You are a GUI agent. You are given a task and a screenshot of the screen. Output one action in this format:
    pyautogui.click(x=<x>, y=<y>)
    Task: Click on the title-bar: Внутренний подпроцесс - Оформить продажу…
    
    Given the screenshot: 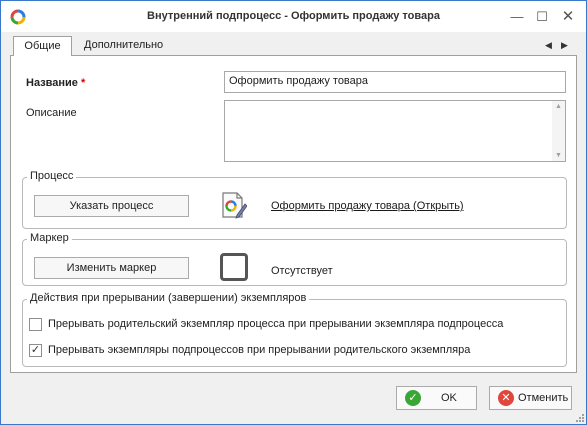 What is the action you would take?
    pyautogui.click(x=293, y=16)
    